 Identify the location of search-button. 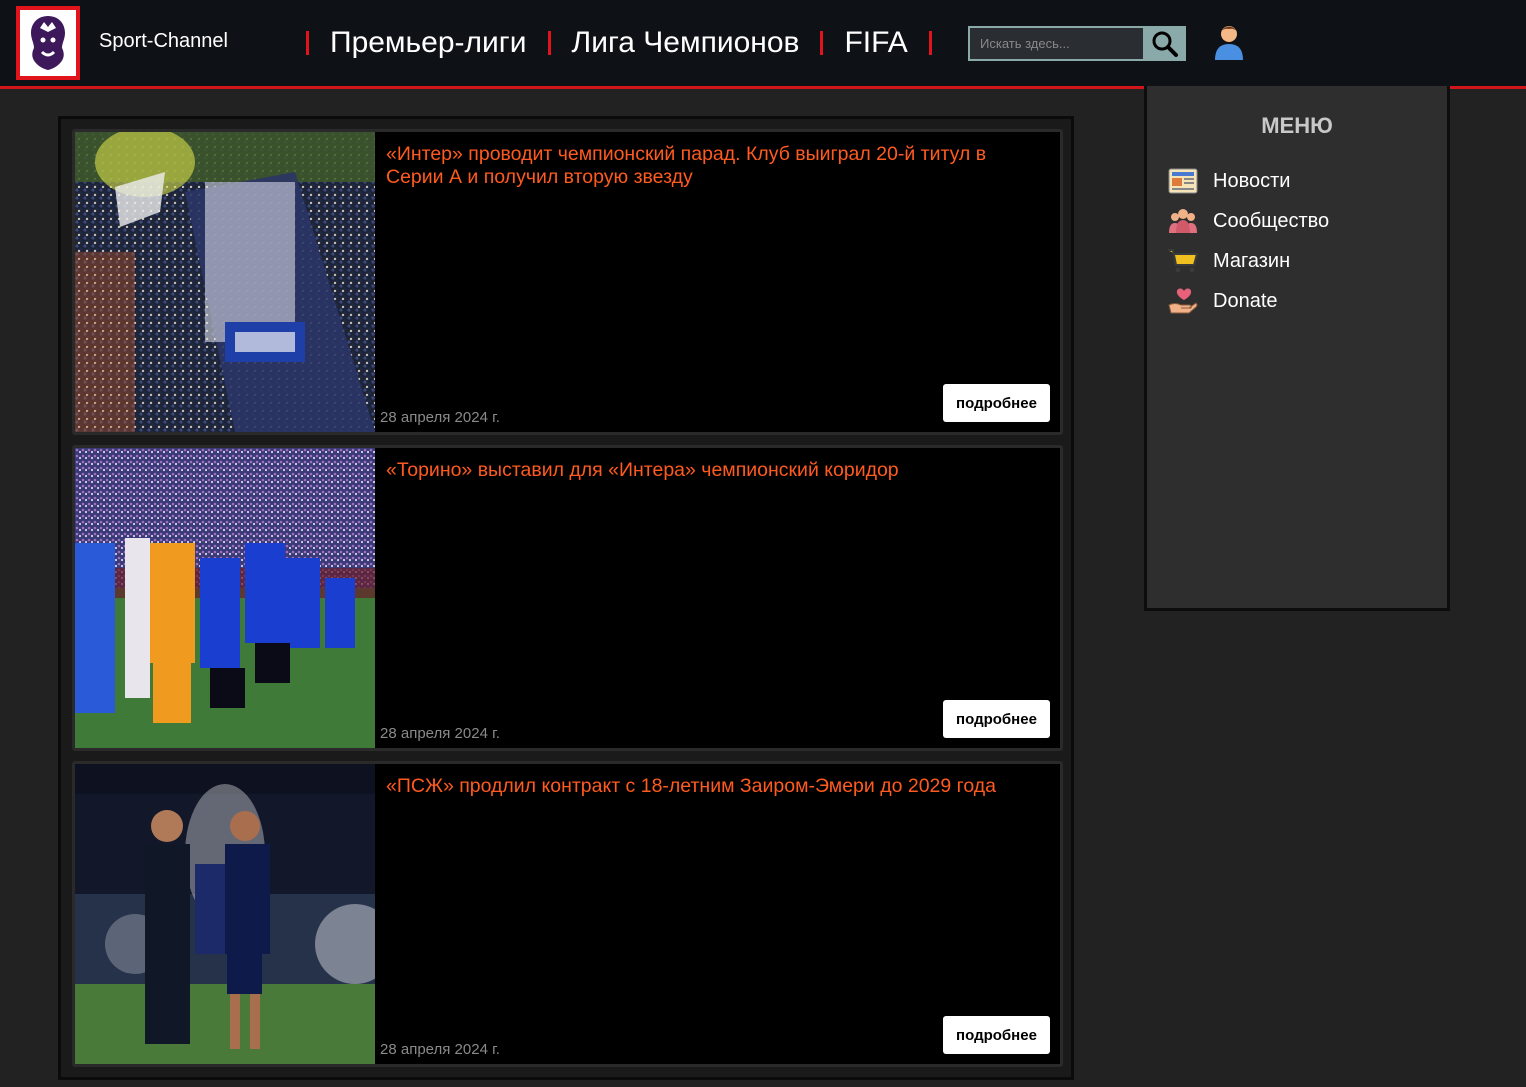
(1164, 43).